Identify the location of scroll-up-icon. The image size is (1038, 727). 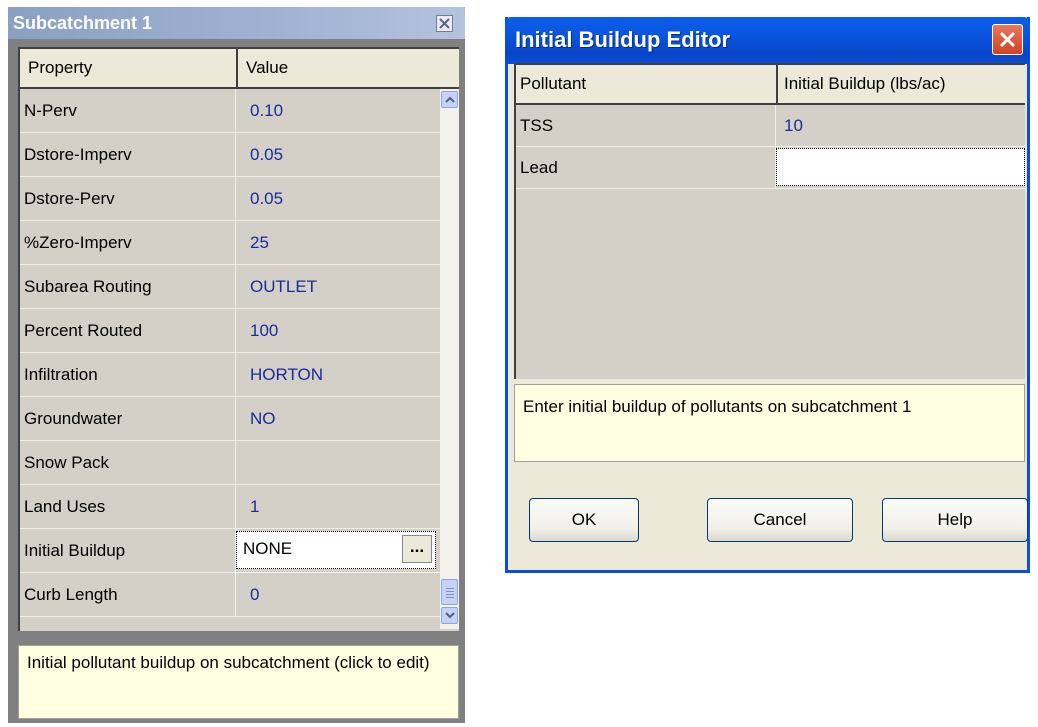
(450, 99).